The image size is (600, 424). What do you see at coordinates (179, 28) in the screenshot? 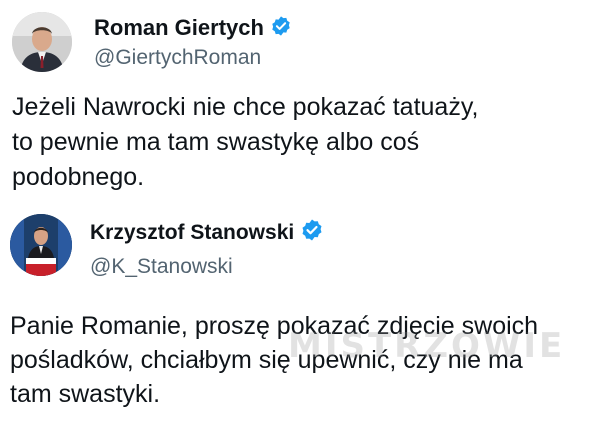
I see `display-name: Roman Giertych` at bounding box center [179, 28].